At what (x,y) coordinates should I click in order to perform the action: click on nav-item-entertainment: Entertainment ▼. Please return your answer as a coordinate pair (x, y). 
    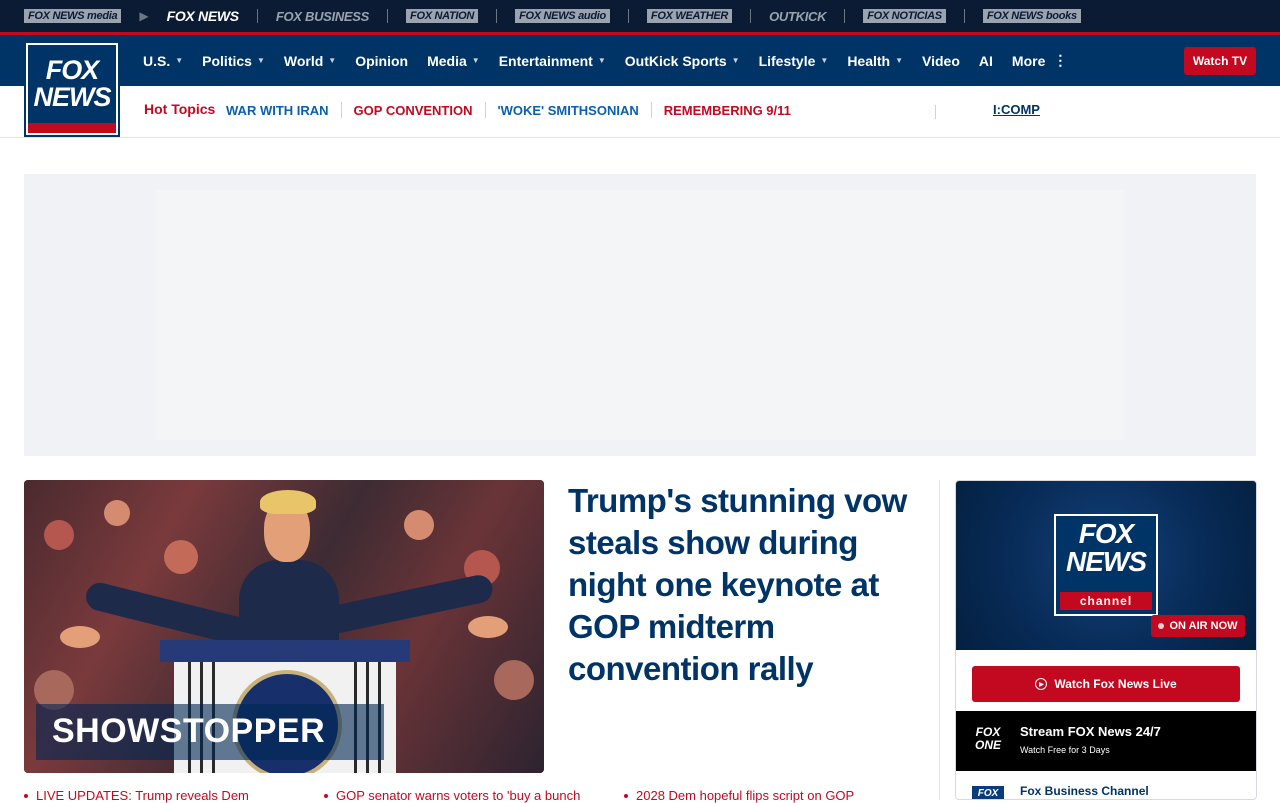
    Looking at the image, I should click on (552, 61).